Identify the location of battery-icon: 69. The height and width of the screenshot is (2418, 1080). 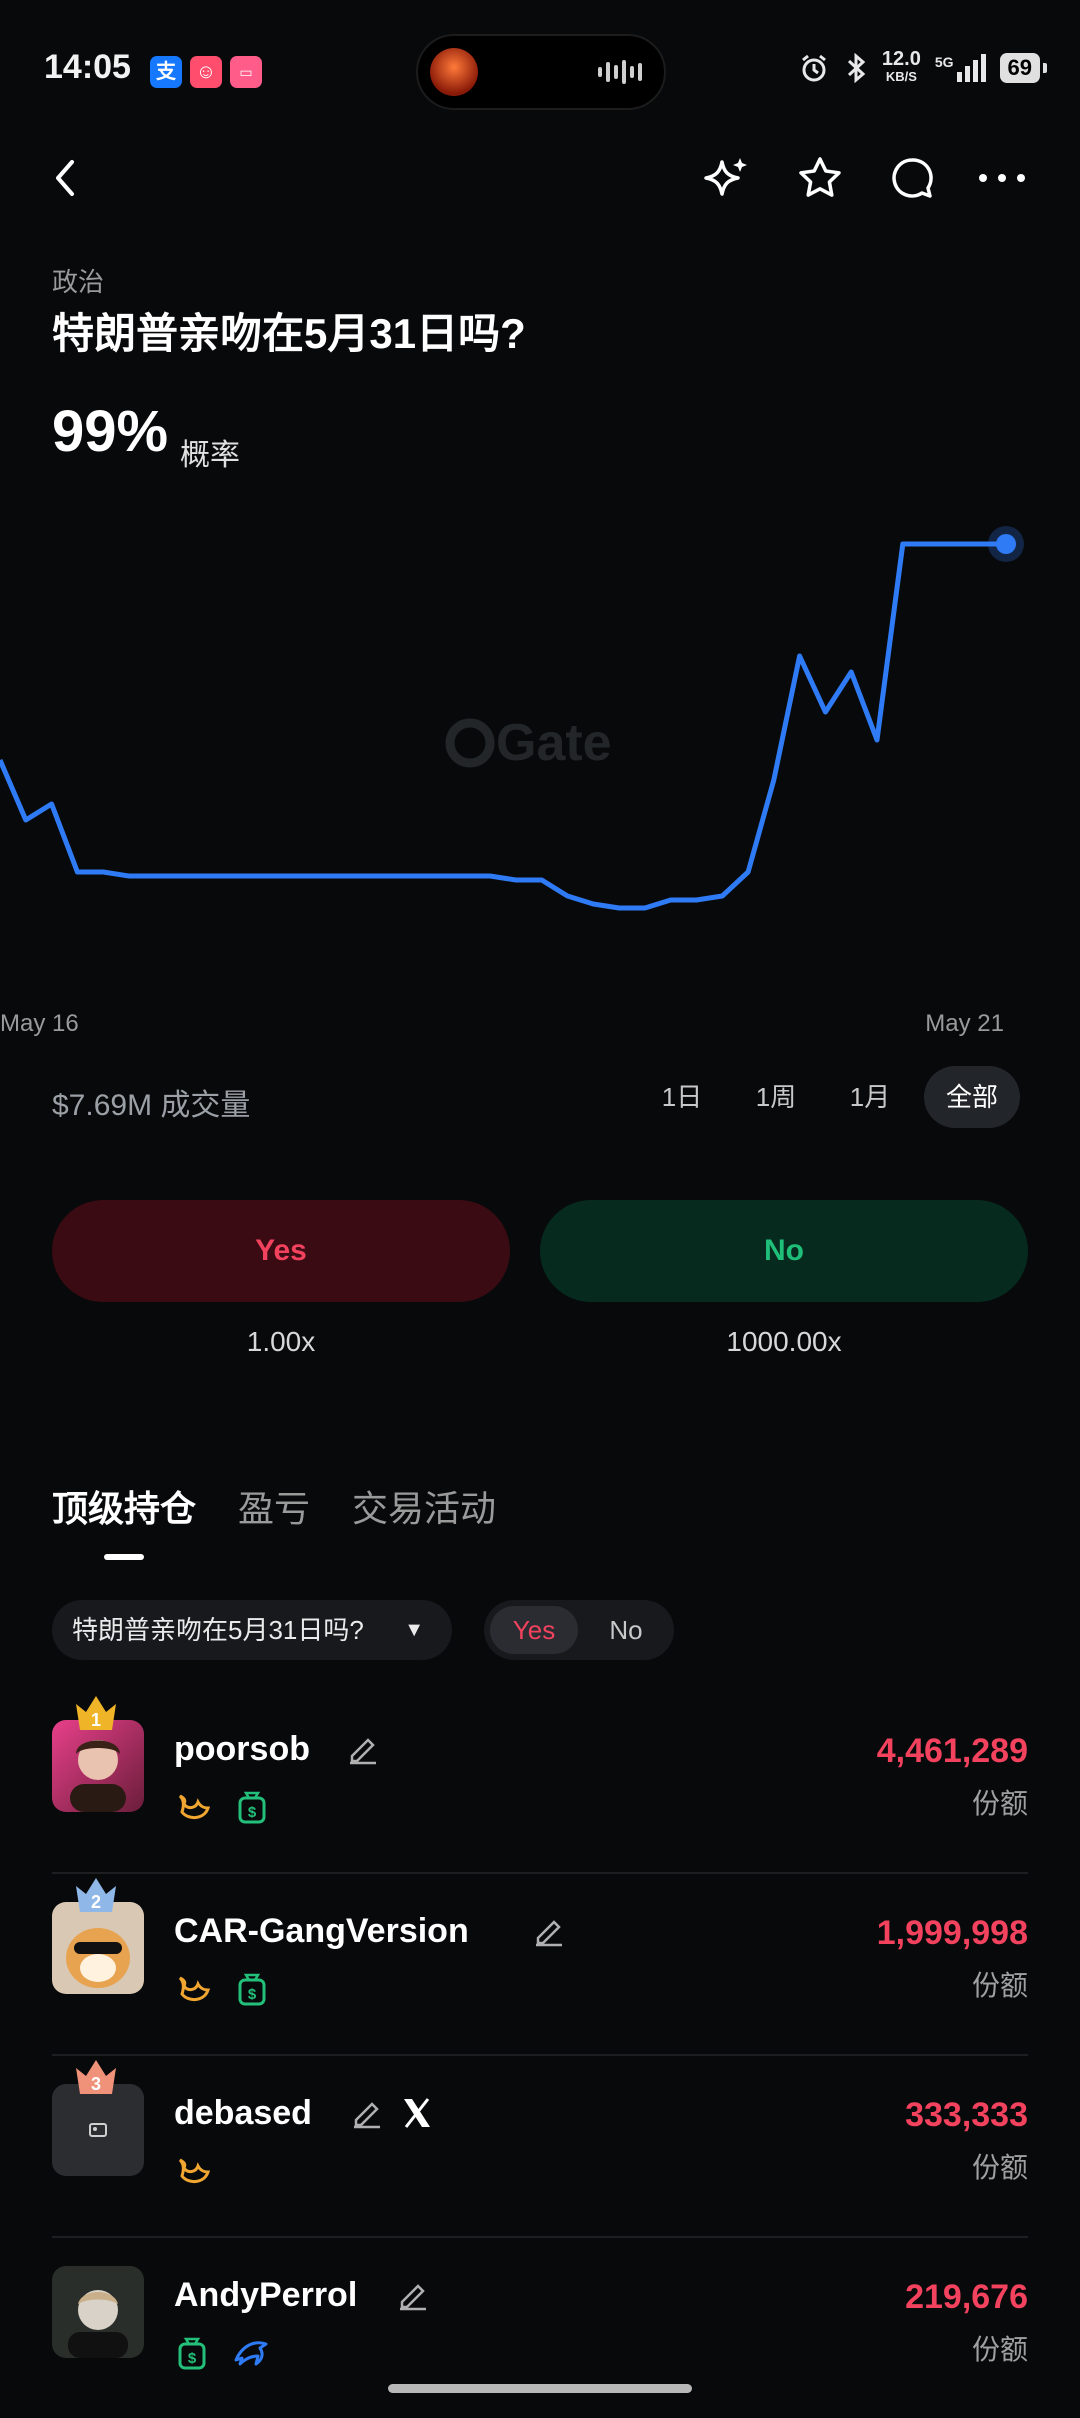
(1023, 68).